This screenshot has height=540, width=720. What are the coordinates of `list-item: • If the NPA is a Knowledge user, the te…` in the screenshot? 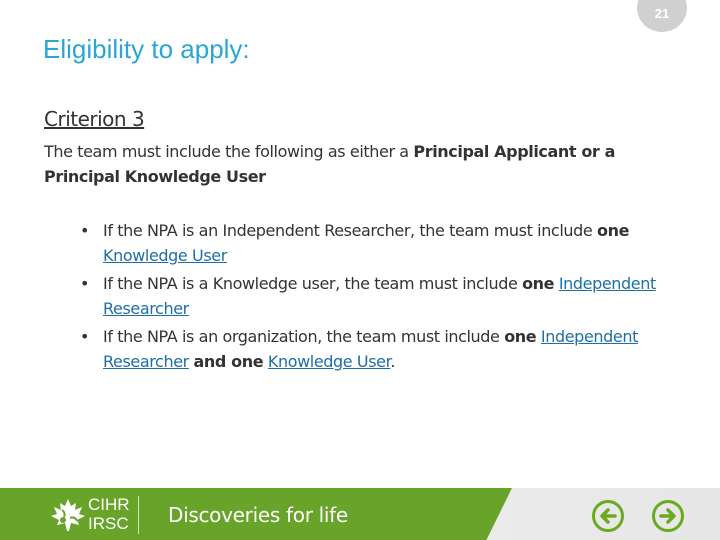 It's located at (380, 296).